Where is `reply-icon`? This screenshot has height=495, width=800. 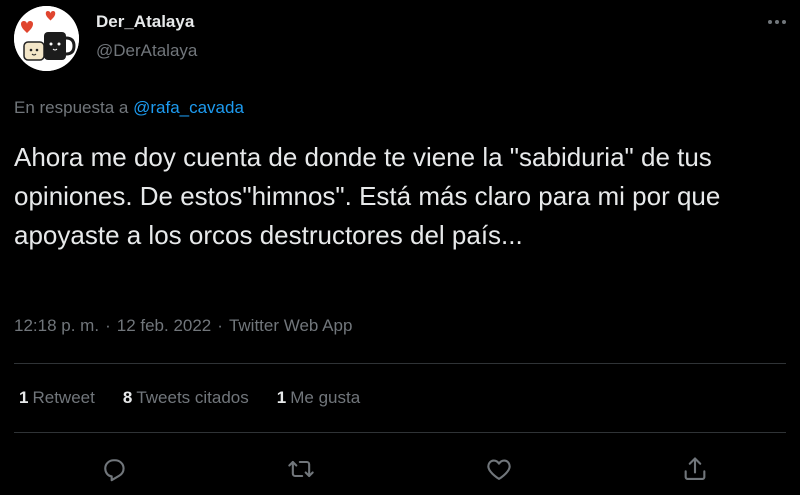 reply-icon is located at coordinates (114, 470).